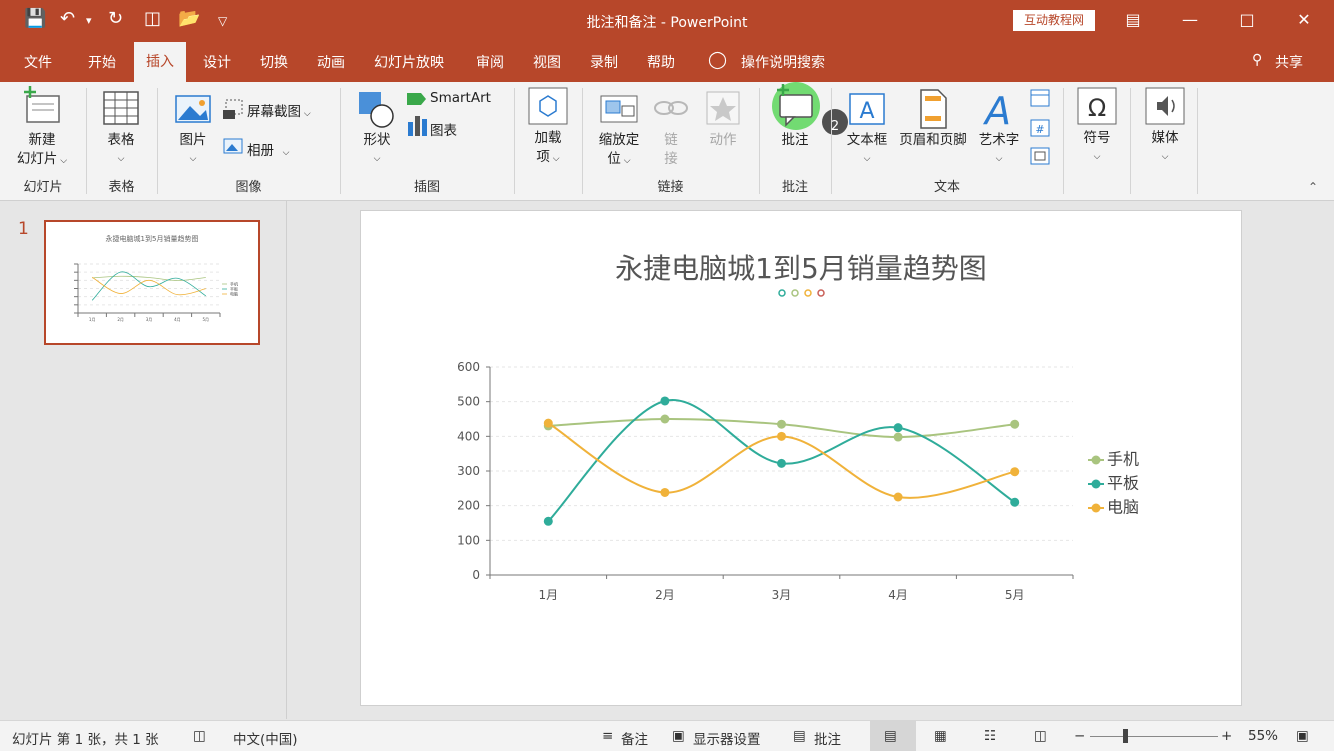 This screenshot has height=751, width=1334. I want to click on group-label-slides: 幻灯片, so click(43, 187).